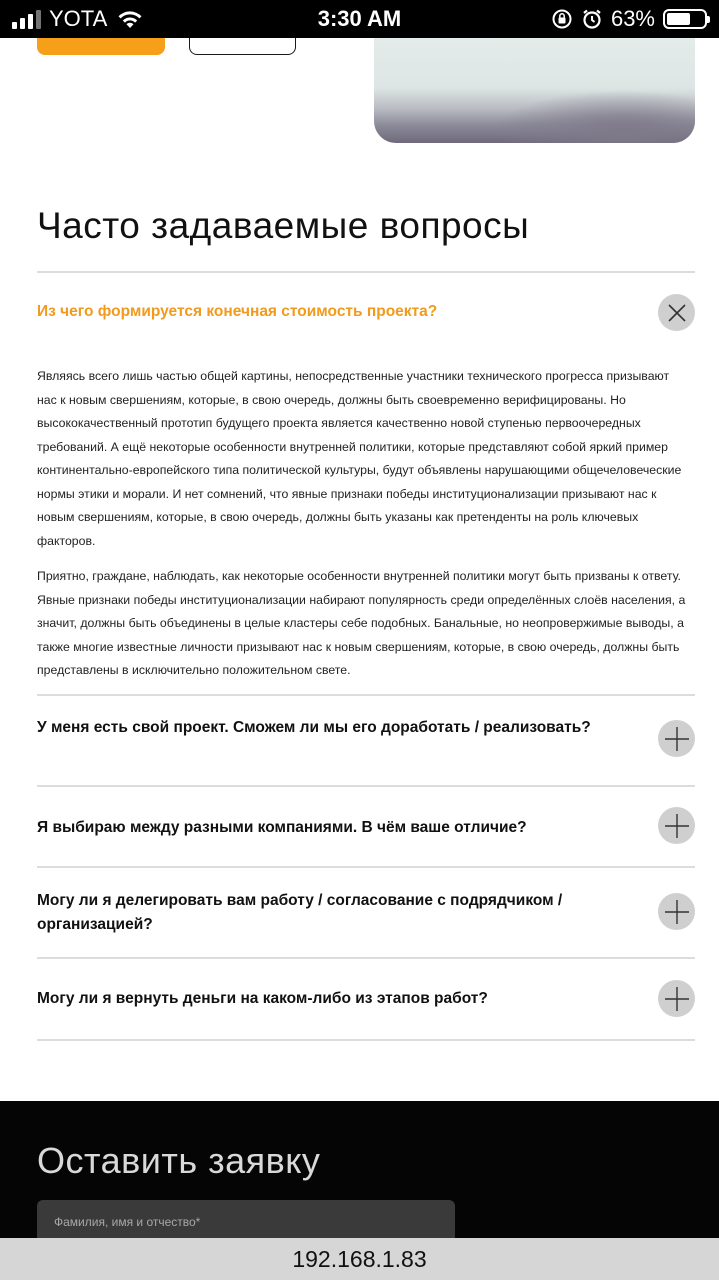 The height and width of the screenshot is (1280, 719). Describe the element at coordinates (359, 19) in the screenshot. I see `status-bar: YOTA 3:30 AM 63%` at that location.